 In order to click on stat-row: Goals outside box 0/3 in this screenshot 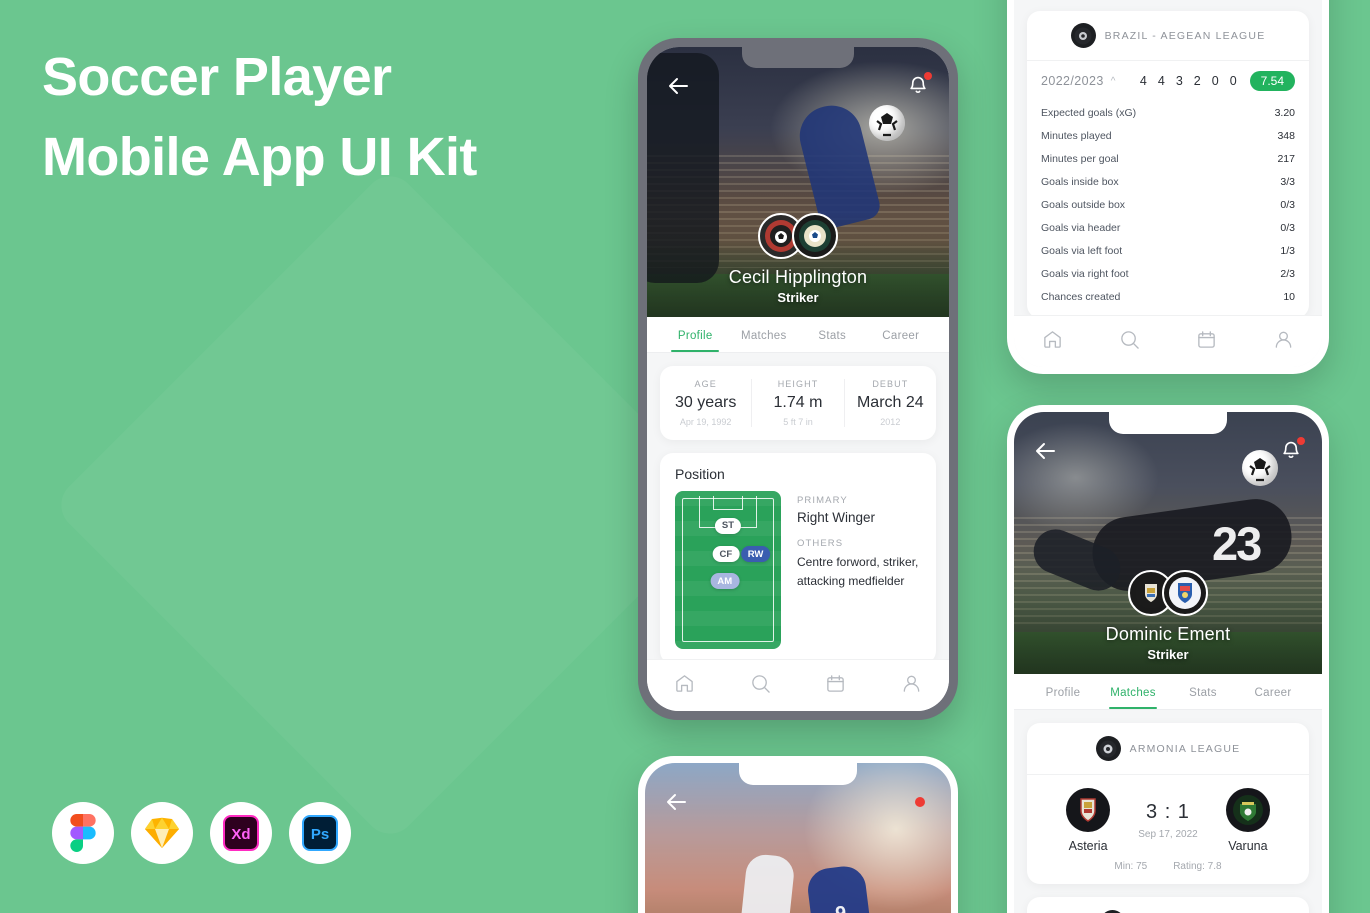, I will do `click(1168, 204)`.